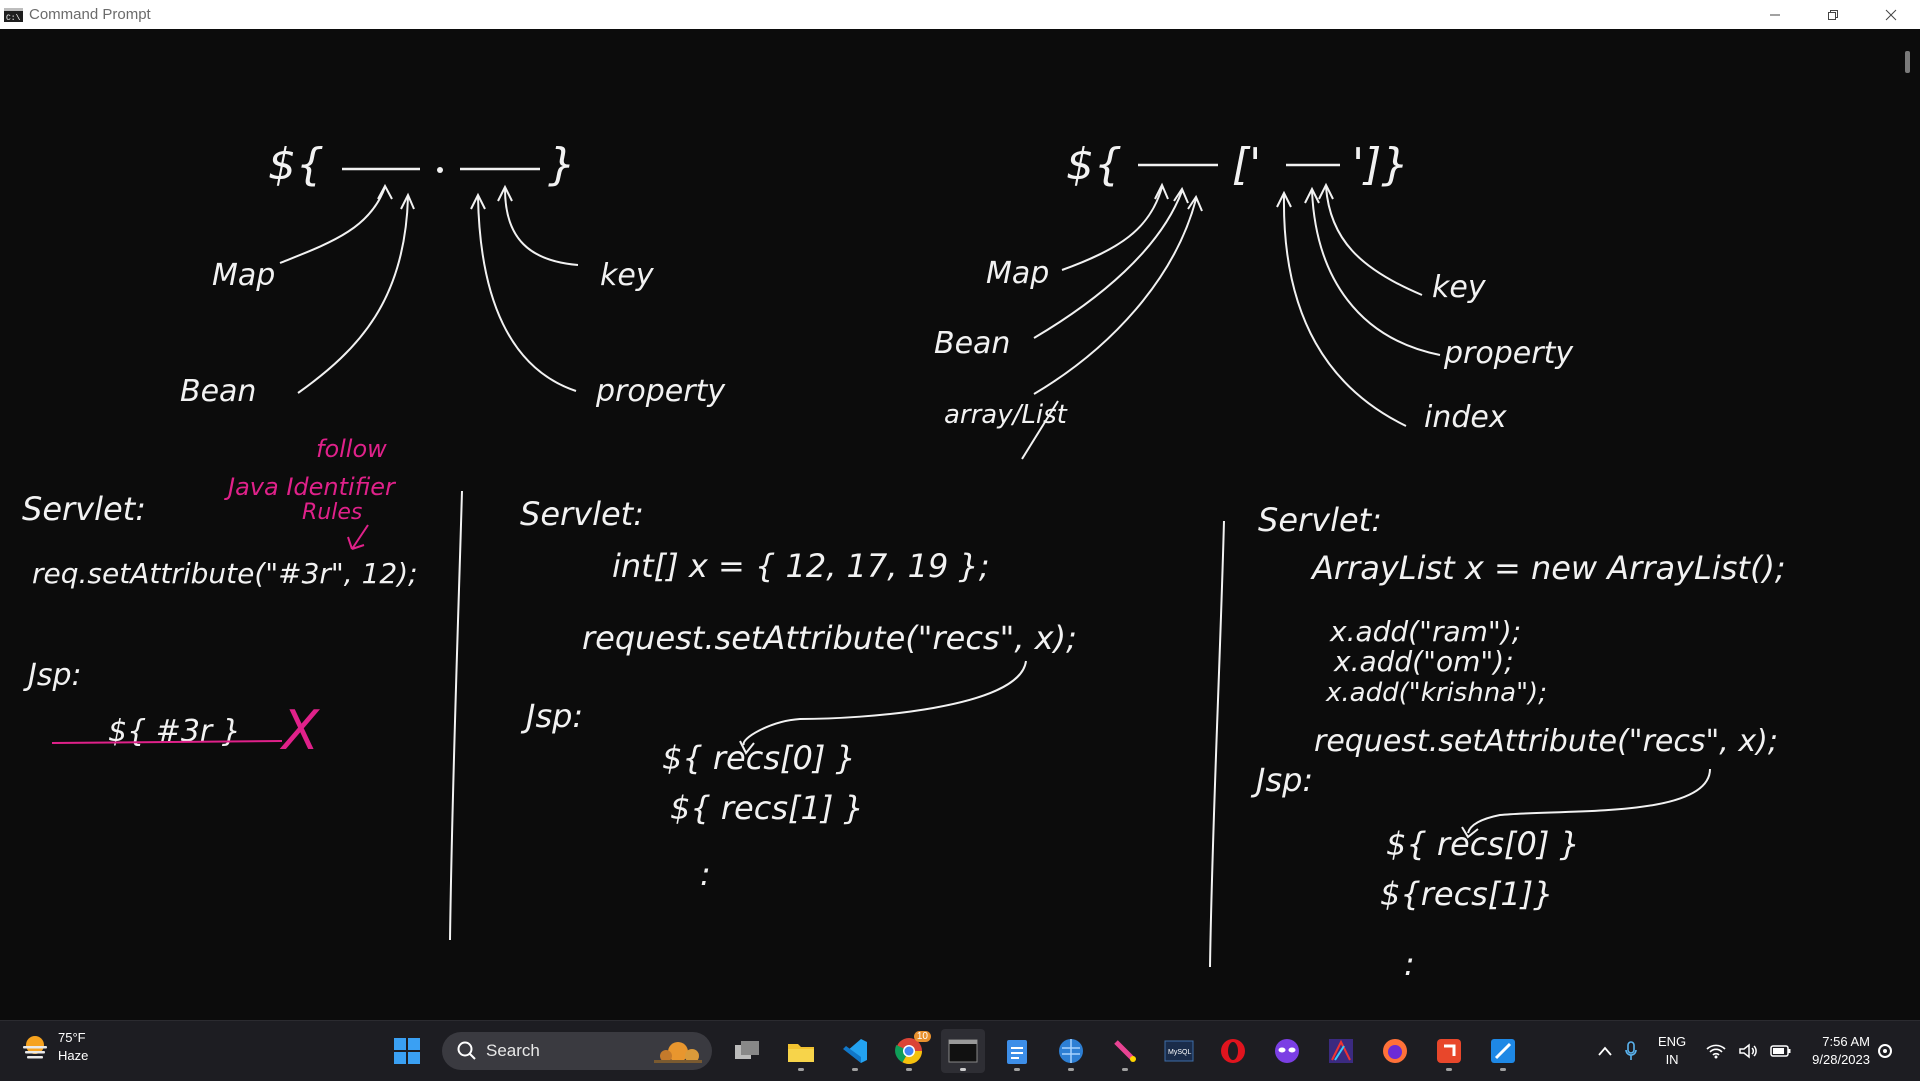  Describe the element at coordinates (84, 509) in the screenshot. I see `col1-heading: Servlet:` at that location.